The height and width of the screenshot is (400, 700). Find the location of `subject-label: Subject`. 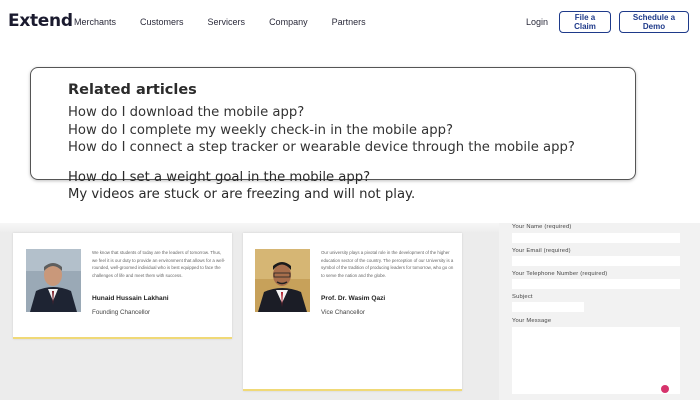

subject-label: Subject is located at coordinates (522, 297).